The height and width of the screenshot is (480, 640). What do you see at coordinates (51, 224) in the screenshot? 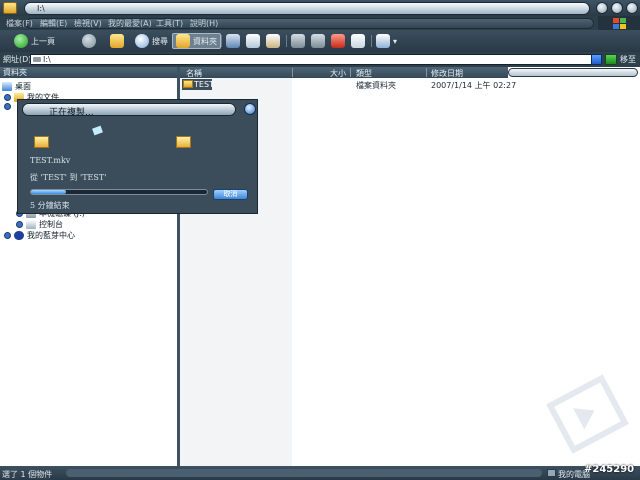
I see `tree-item-label: 控制台` at bounding box center [51, 224].